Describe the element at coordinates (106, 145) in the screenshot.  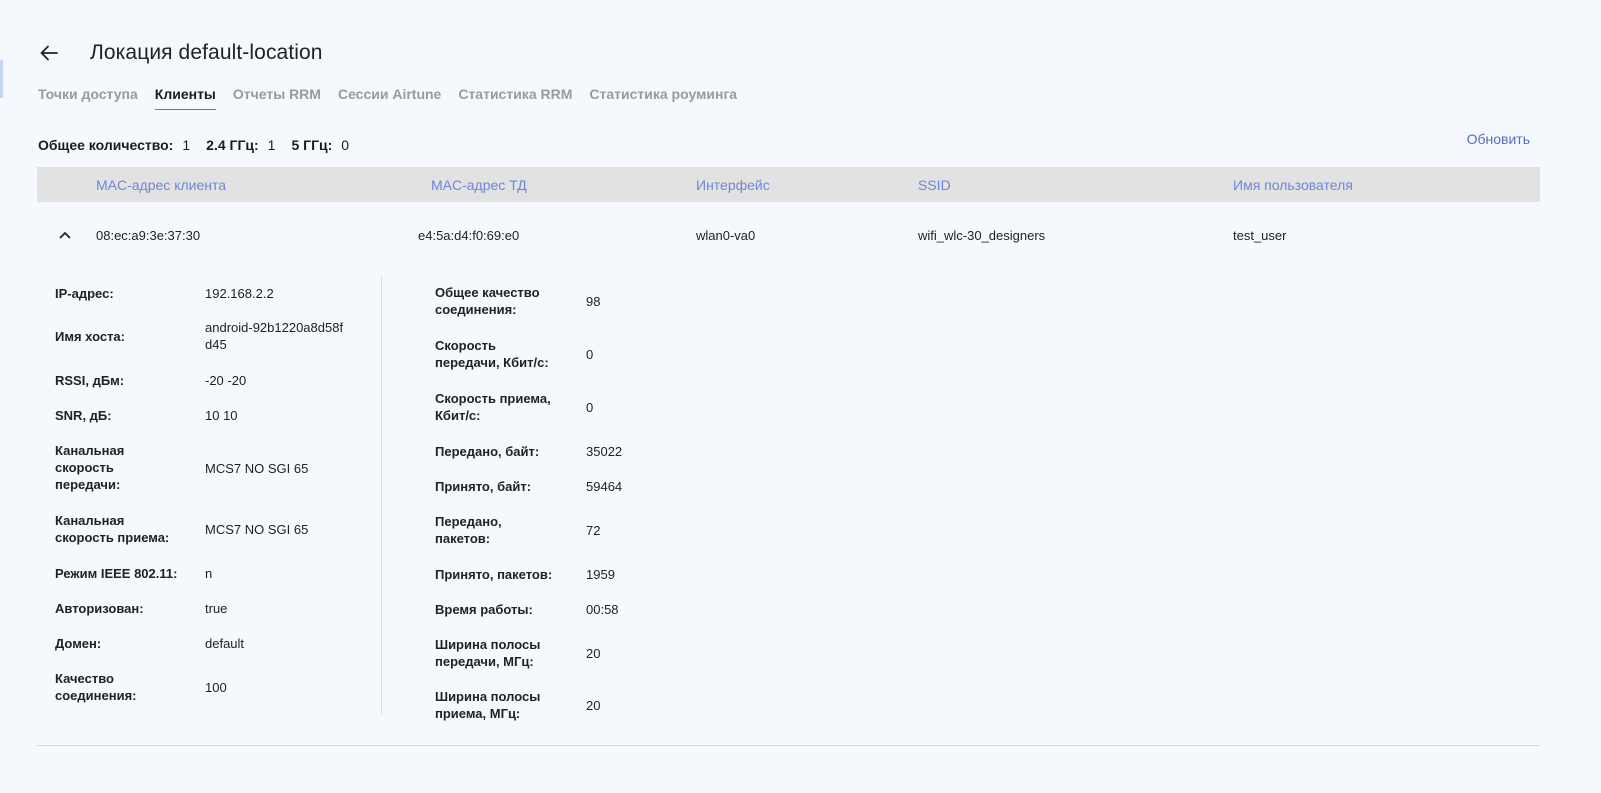
I see `total-count-label: Общее количество:` at that location.